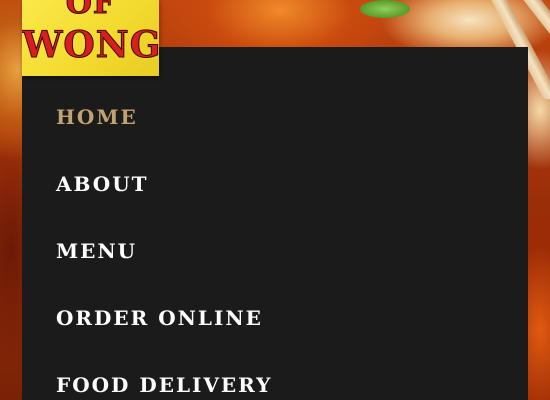  What do you see at coordinates (385, 9) in the screenshot?
I see `herb-garnish` at bounding box center [385, 9].